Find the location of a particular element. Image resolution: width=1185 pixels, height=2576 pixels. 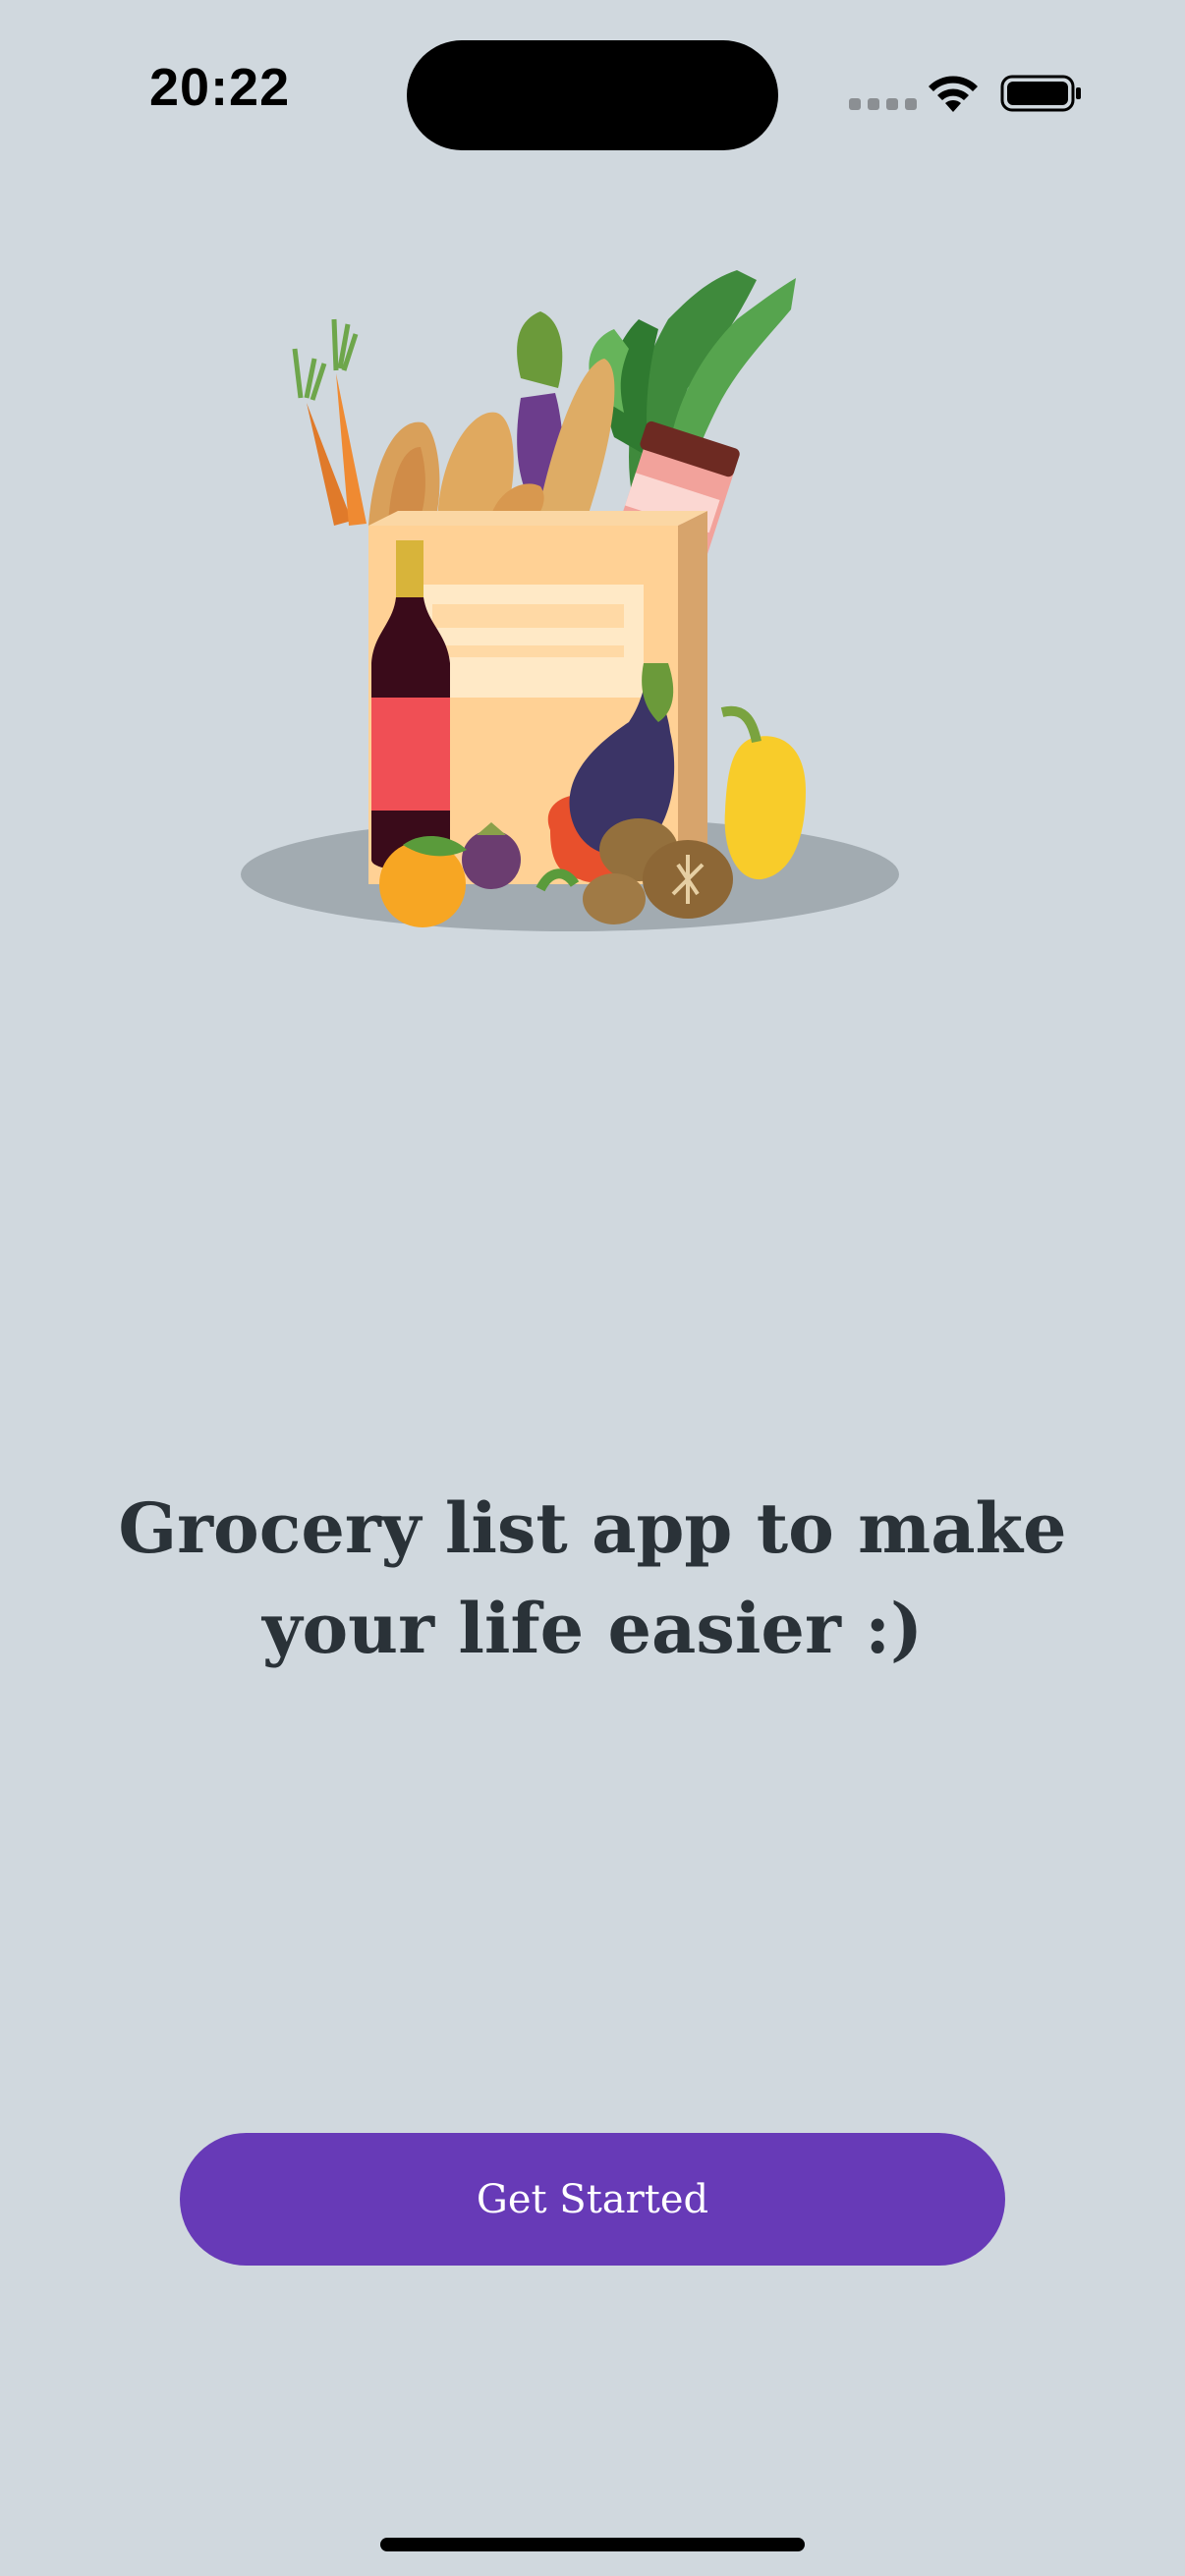

home-indicator is located at coordinates (592, 2544).